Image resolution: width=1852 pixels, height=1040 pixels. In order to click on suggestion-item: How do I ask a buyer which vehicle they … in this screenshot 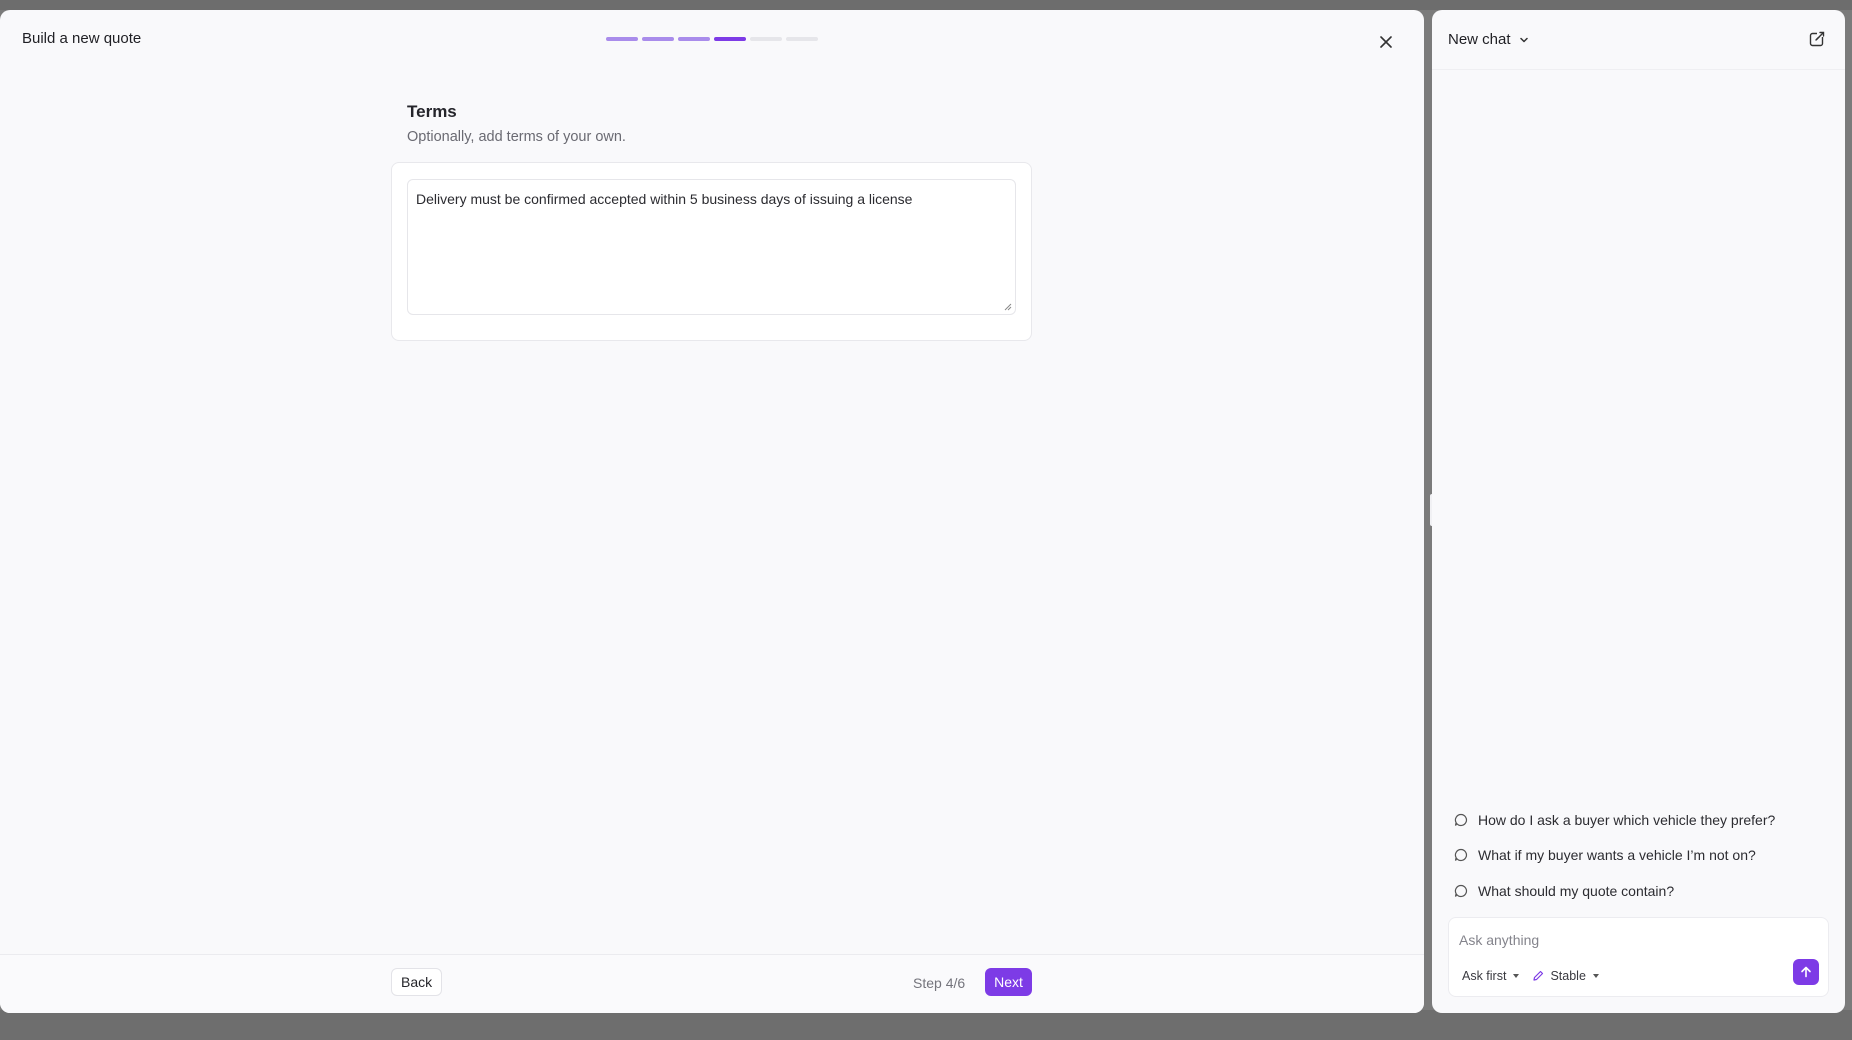, I will do `click(1614, 820)`.